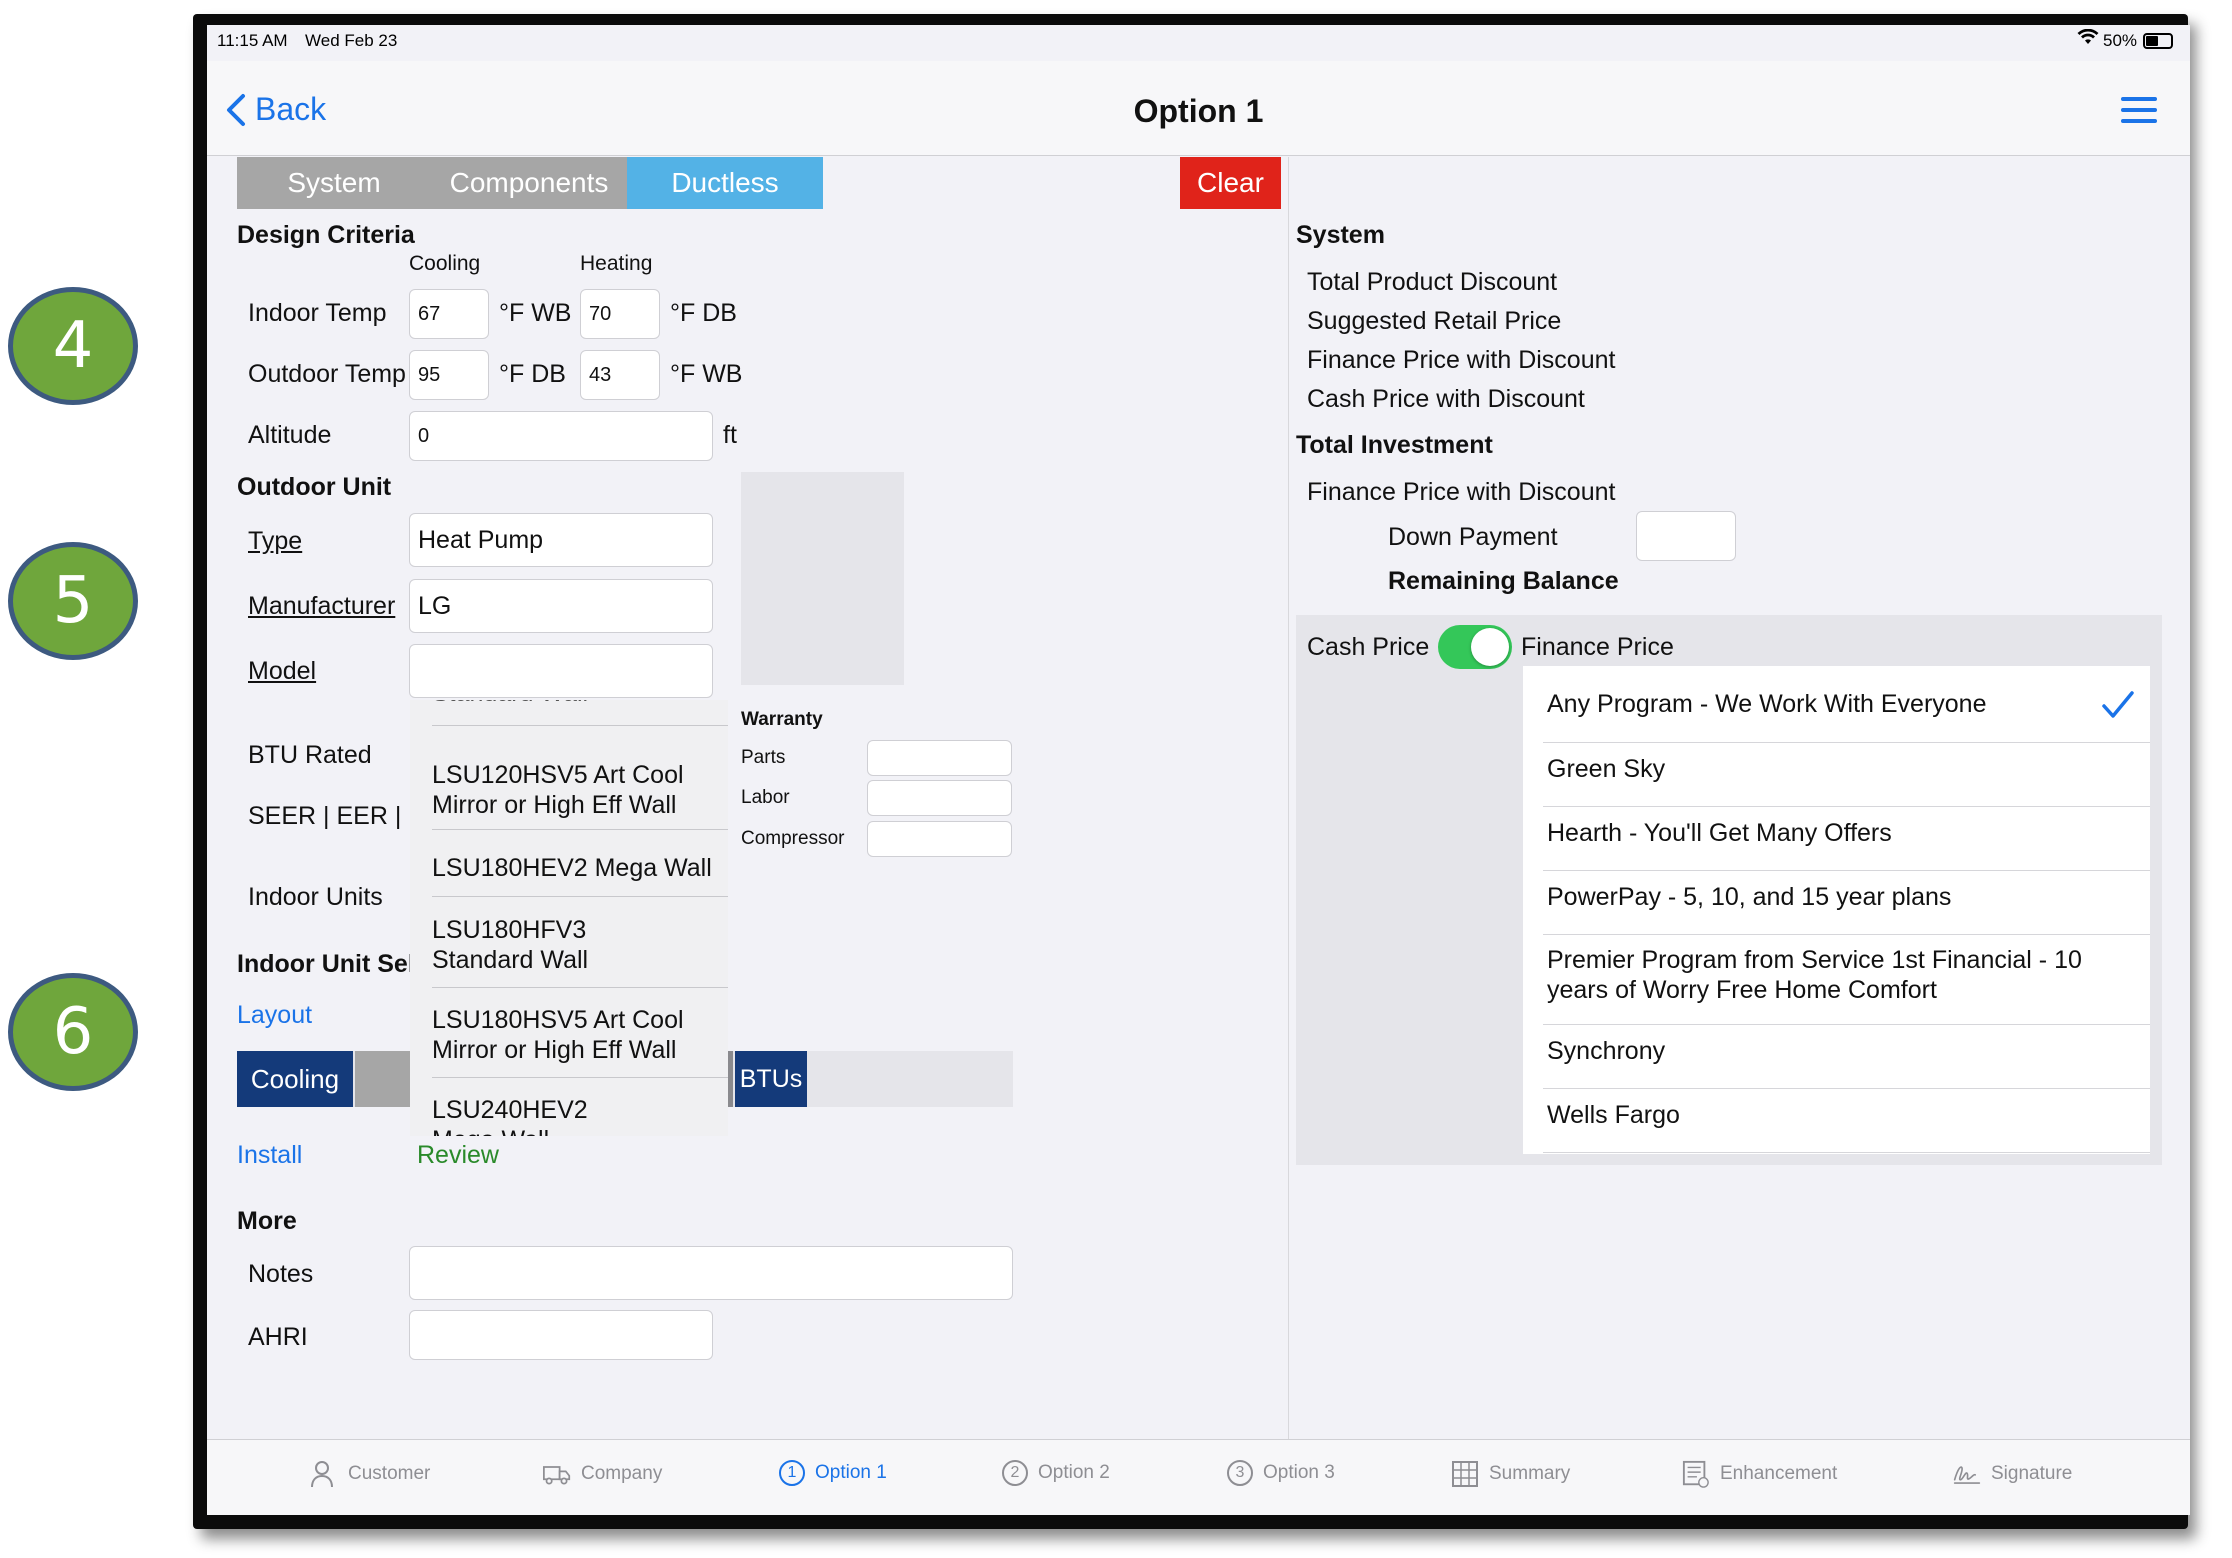  I want to click on model-option: LSU240HEV2 Mega Wall, so click(522, 1115).